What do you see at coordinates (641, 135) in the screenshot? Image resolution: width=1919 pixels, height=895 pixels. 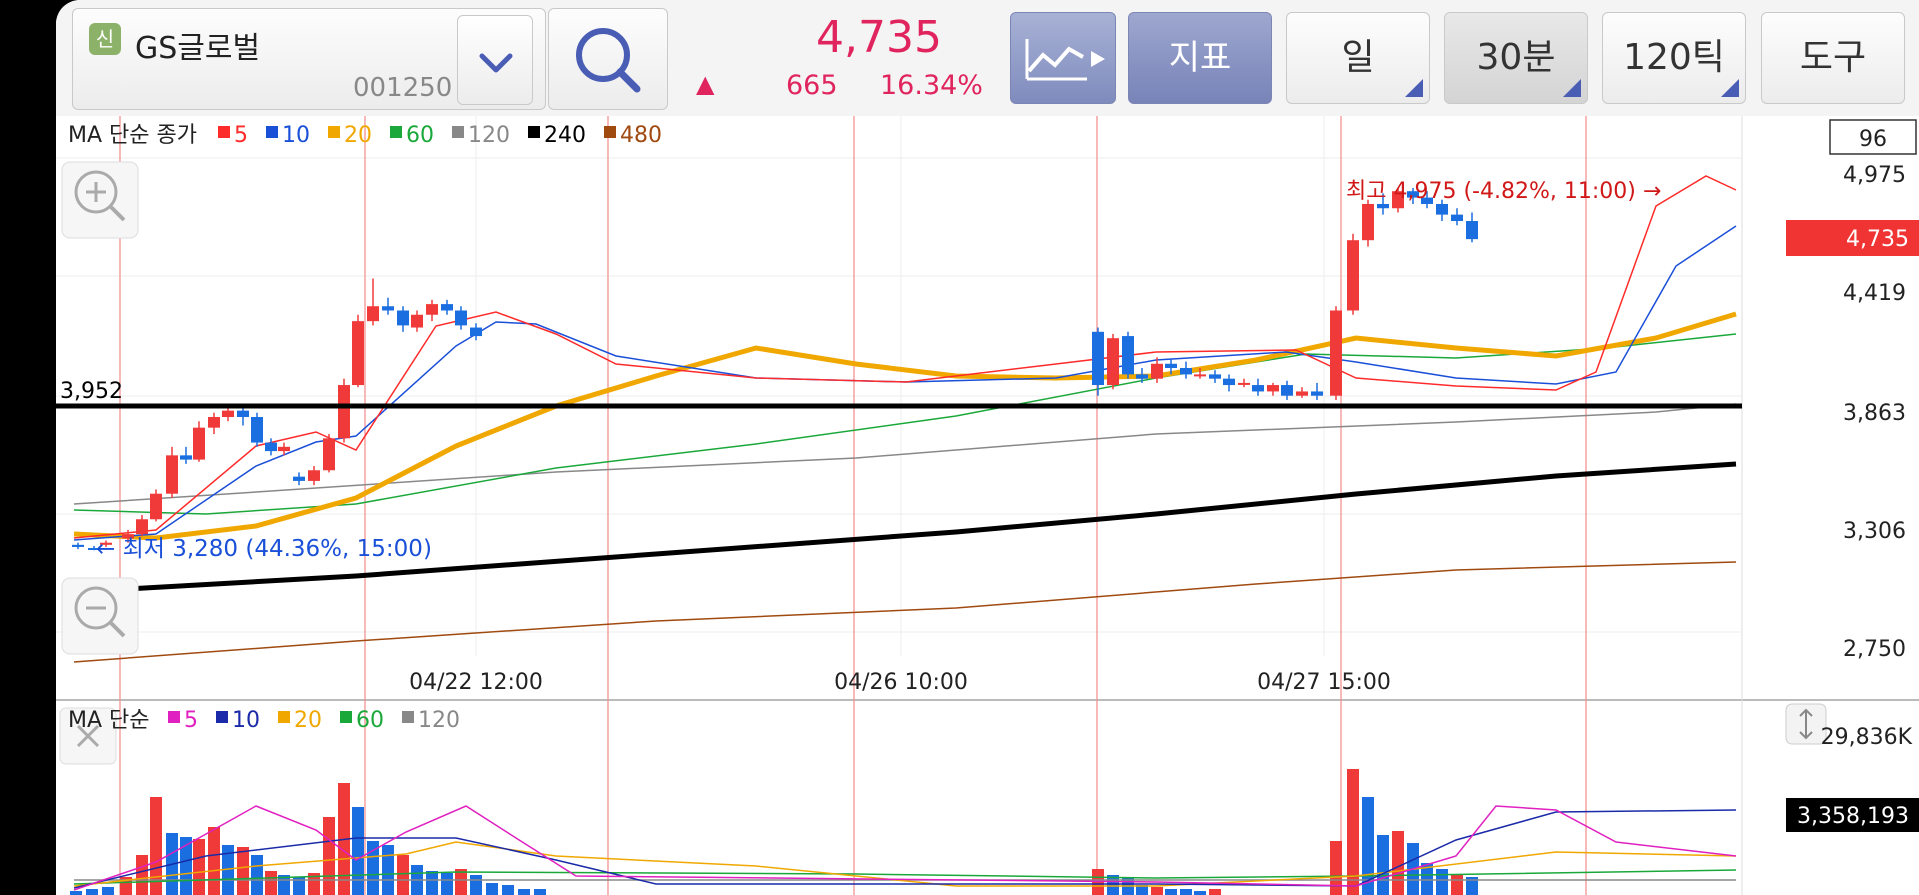 I see `legend-label: 480` at bounding box center [641, 135].